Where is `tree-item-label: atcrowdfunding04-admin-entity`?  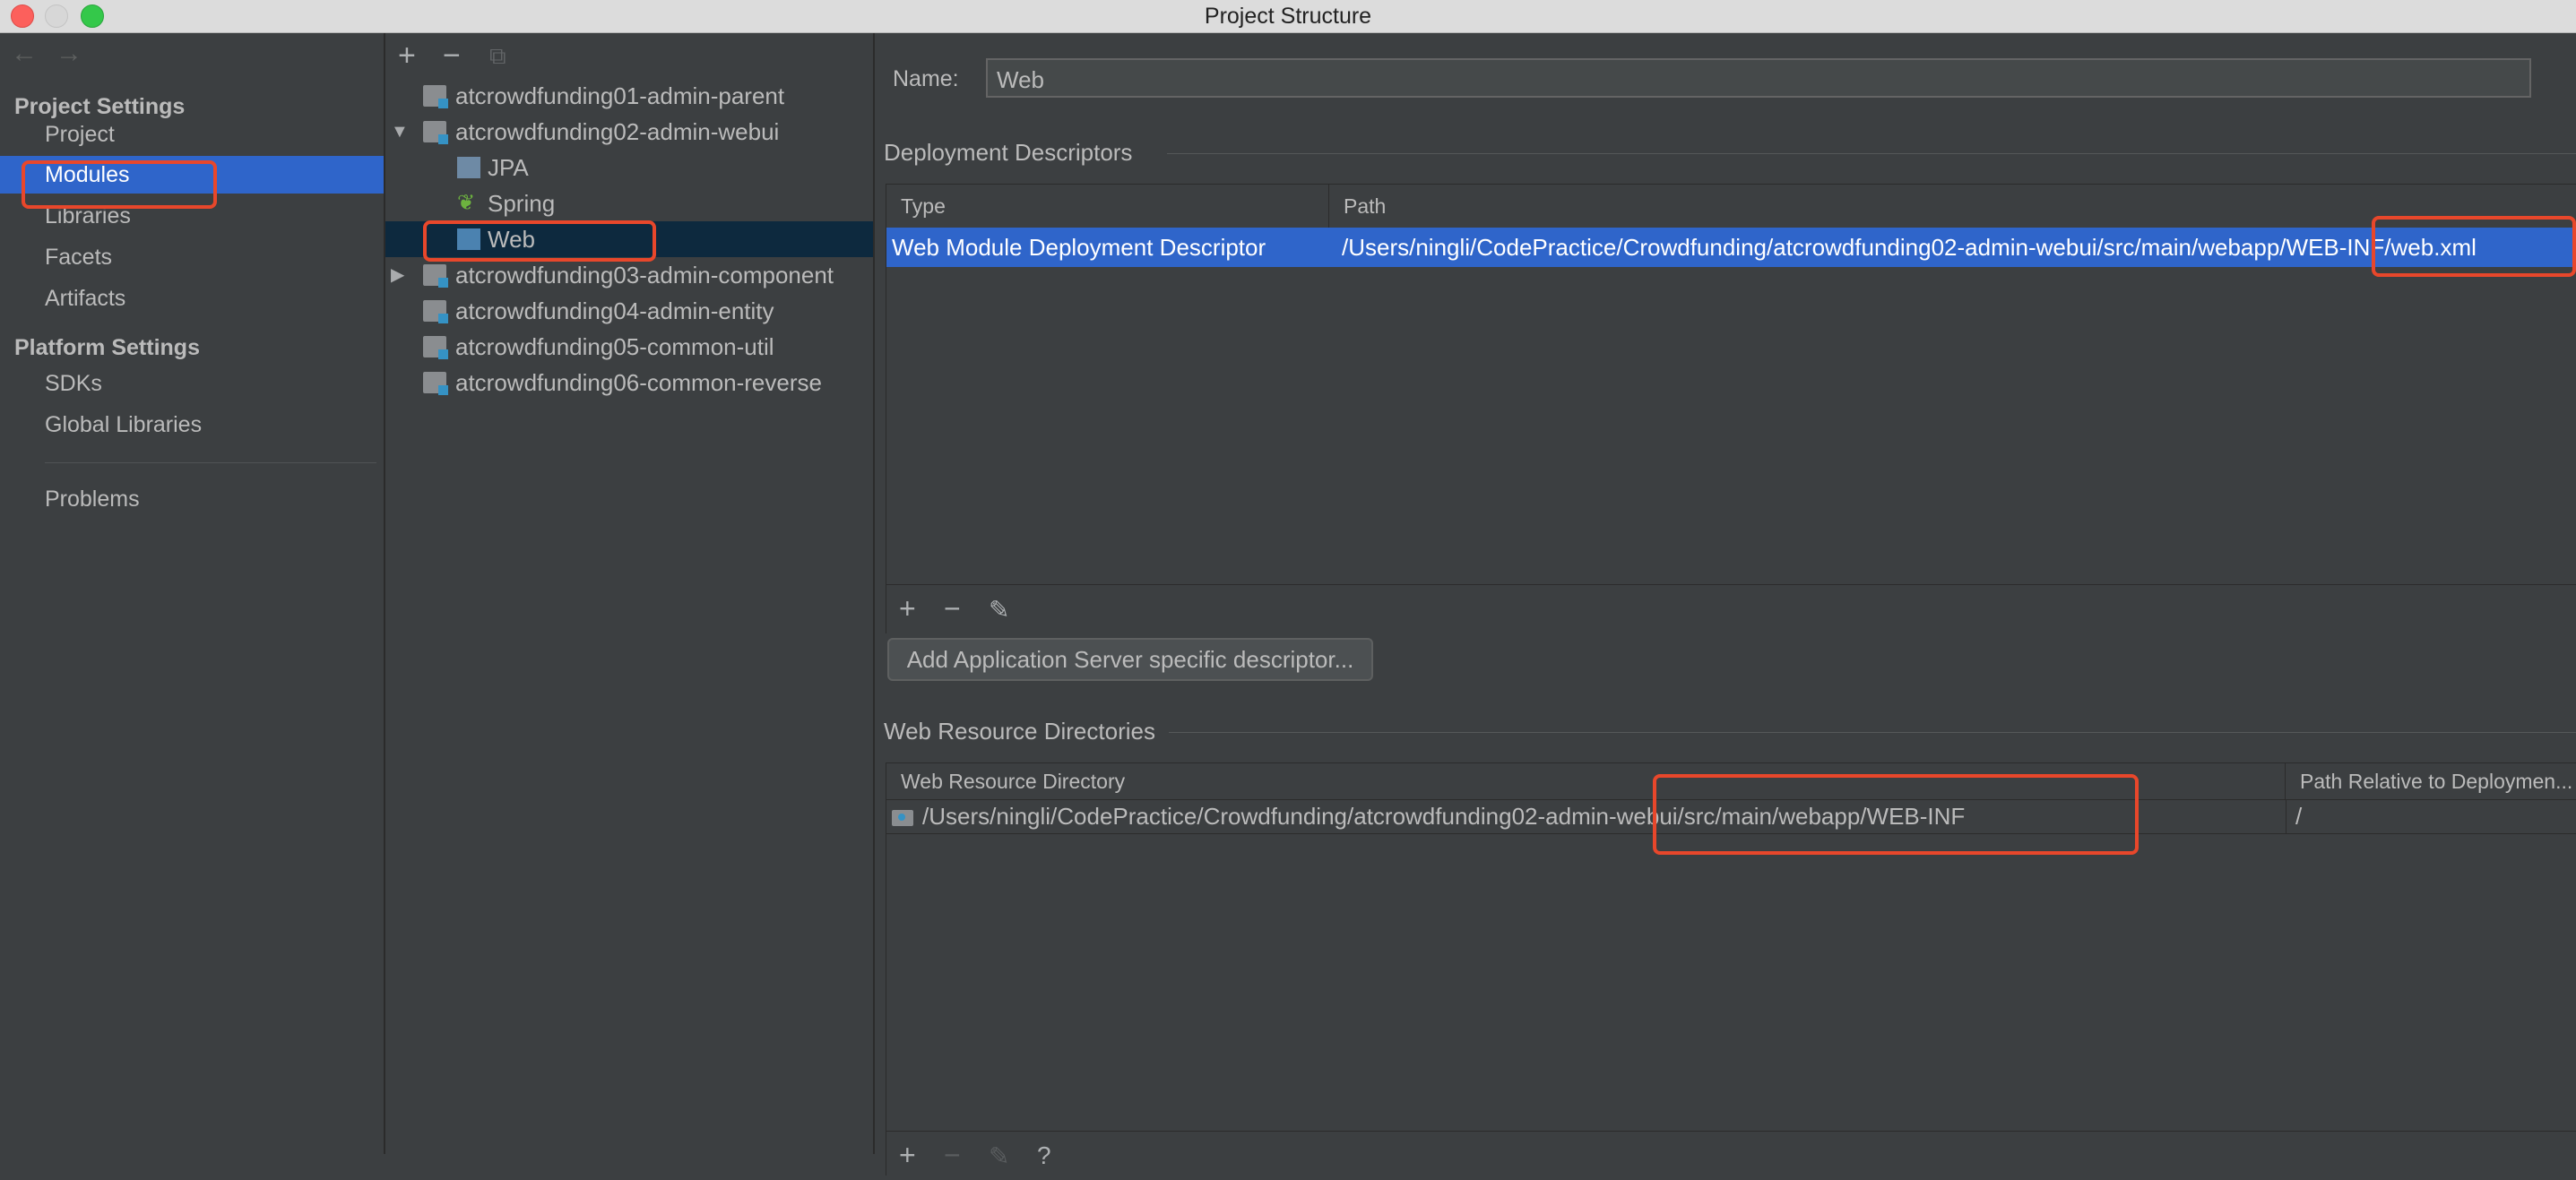
tree-item-label: atcrowdfunding04-admin-entity is located at coordinates (614, 310).